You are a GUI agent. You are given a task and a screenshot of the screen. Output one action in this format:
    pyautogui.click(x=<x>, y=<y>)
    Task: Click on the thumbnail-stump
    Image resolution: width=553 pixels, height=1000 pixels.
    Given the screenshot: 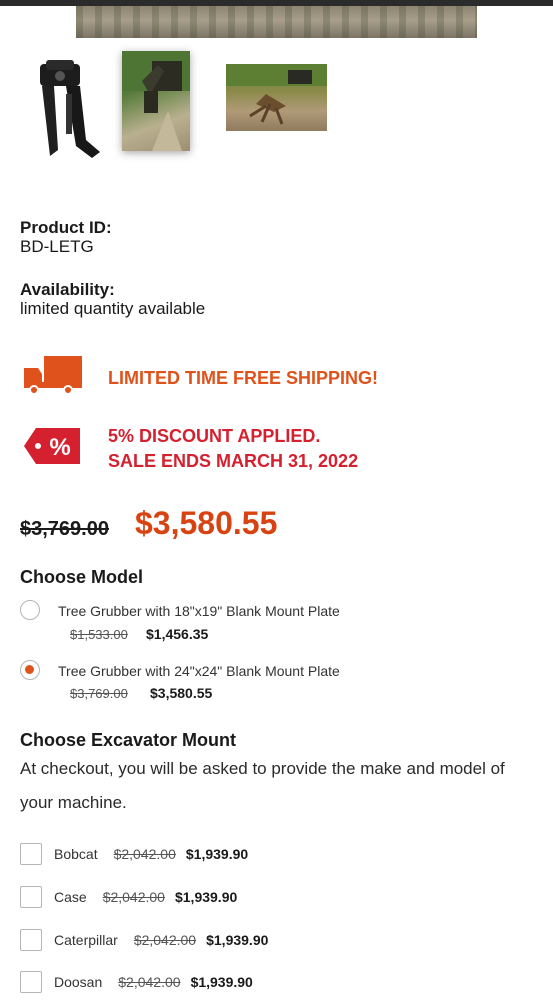 What is the action you would take?
    pyautogui.click(x=276, y=97)
    